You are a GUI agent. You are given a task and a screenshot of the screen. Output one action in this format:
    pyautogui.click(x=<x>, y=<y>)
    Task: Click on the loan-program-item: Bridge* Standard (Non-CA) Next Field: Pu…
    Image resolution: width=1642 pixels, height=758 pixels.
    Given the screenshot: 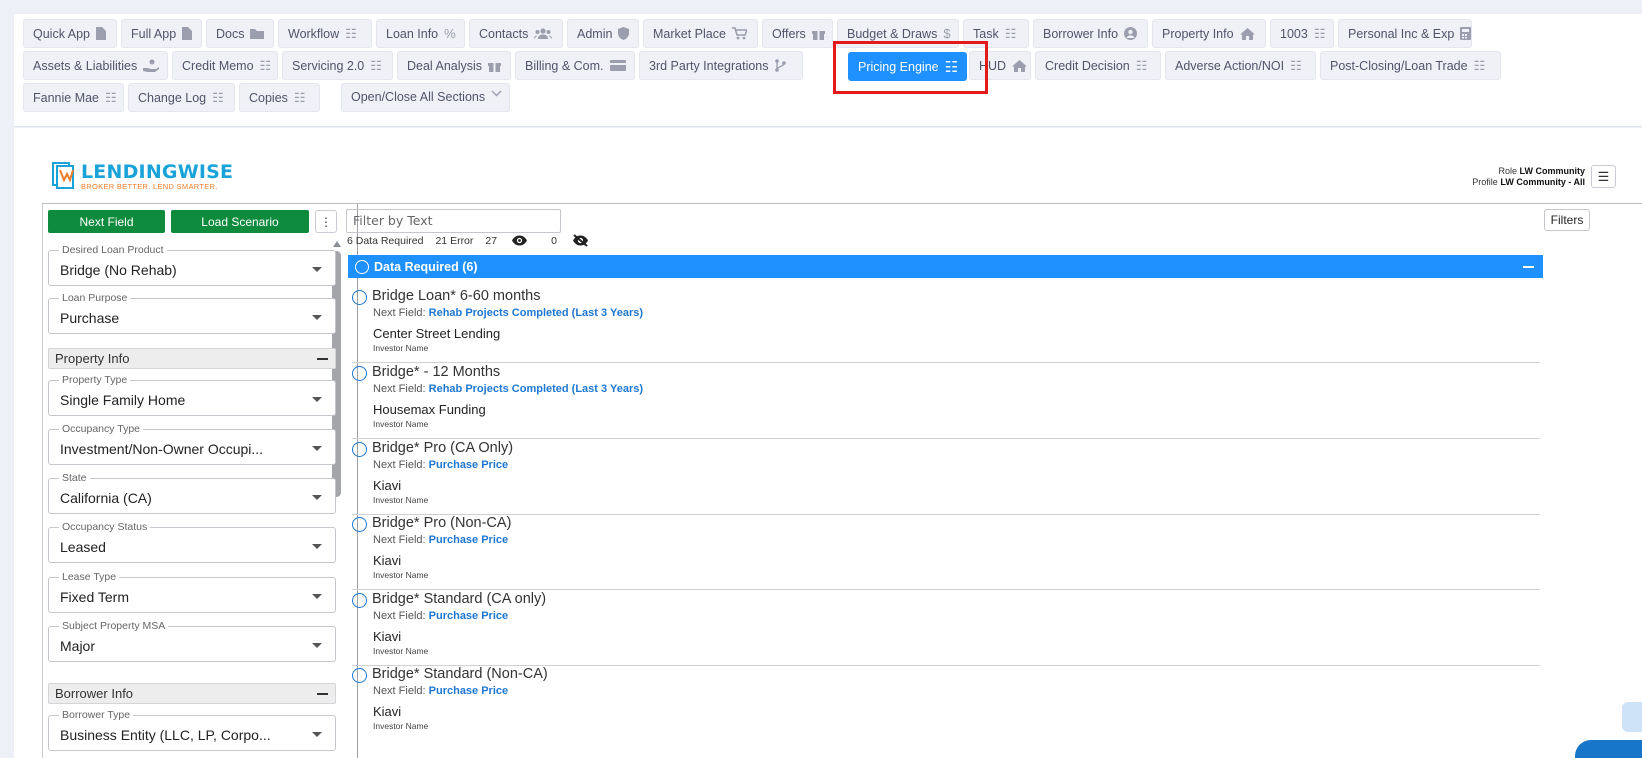 What is the action you would take?
    pyautogui.click(x=946, y=703)
    